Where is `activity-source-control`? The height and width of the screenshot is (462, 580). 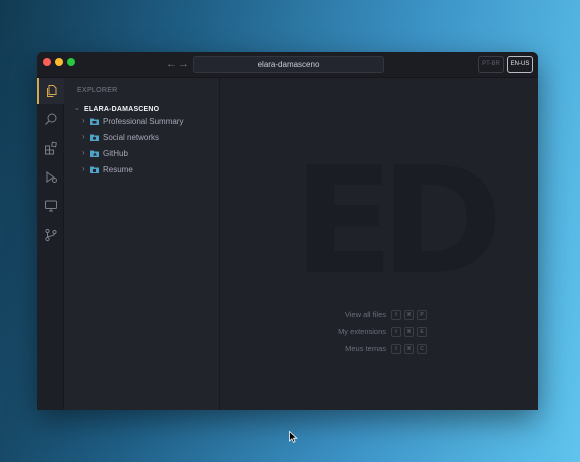
activity-source-control is located at coordinates (50, 235).